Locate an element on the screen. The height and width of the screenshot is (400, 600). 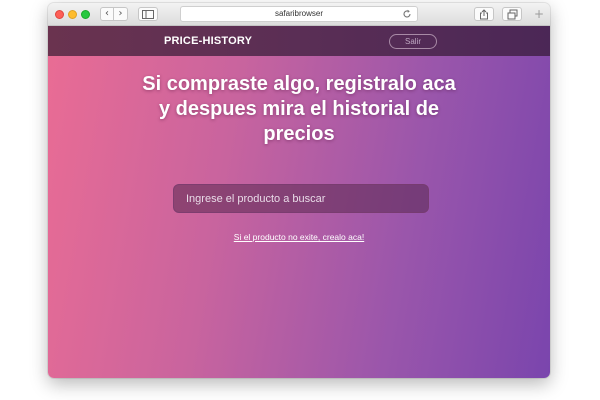
share-button is located at coordinates (484, 14).